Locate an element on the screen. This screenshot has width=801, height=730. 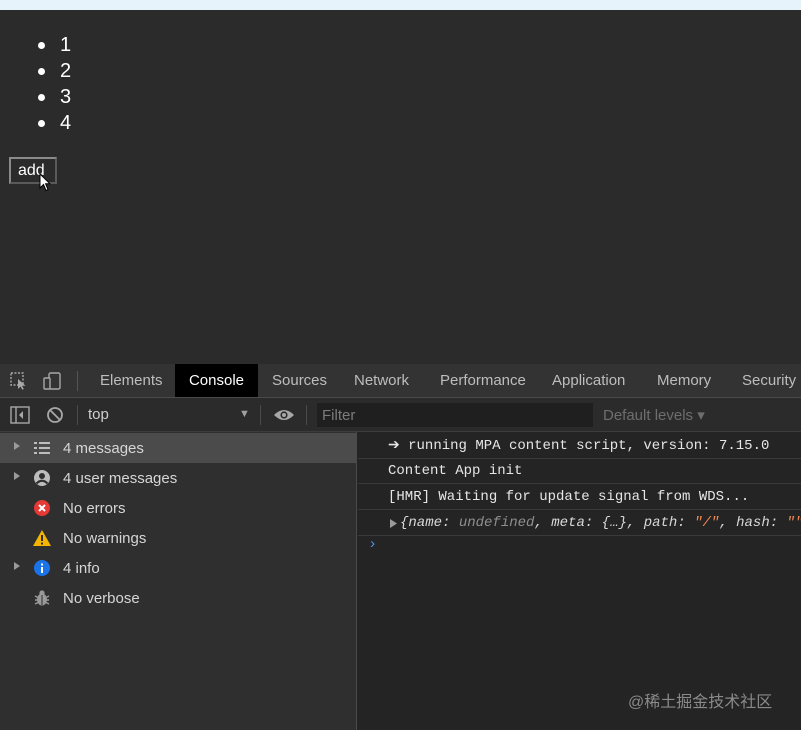
filter-input is located at coordinates (455, 415).